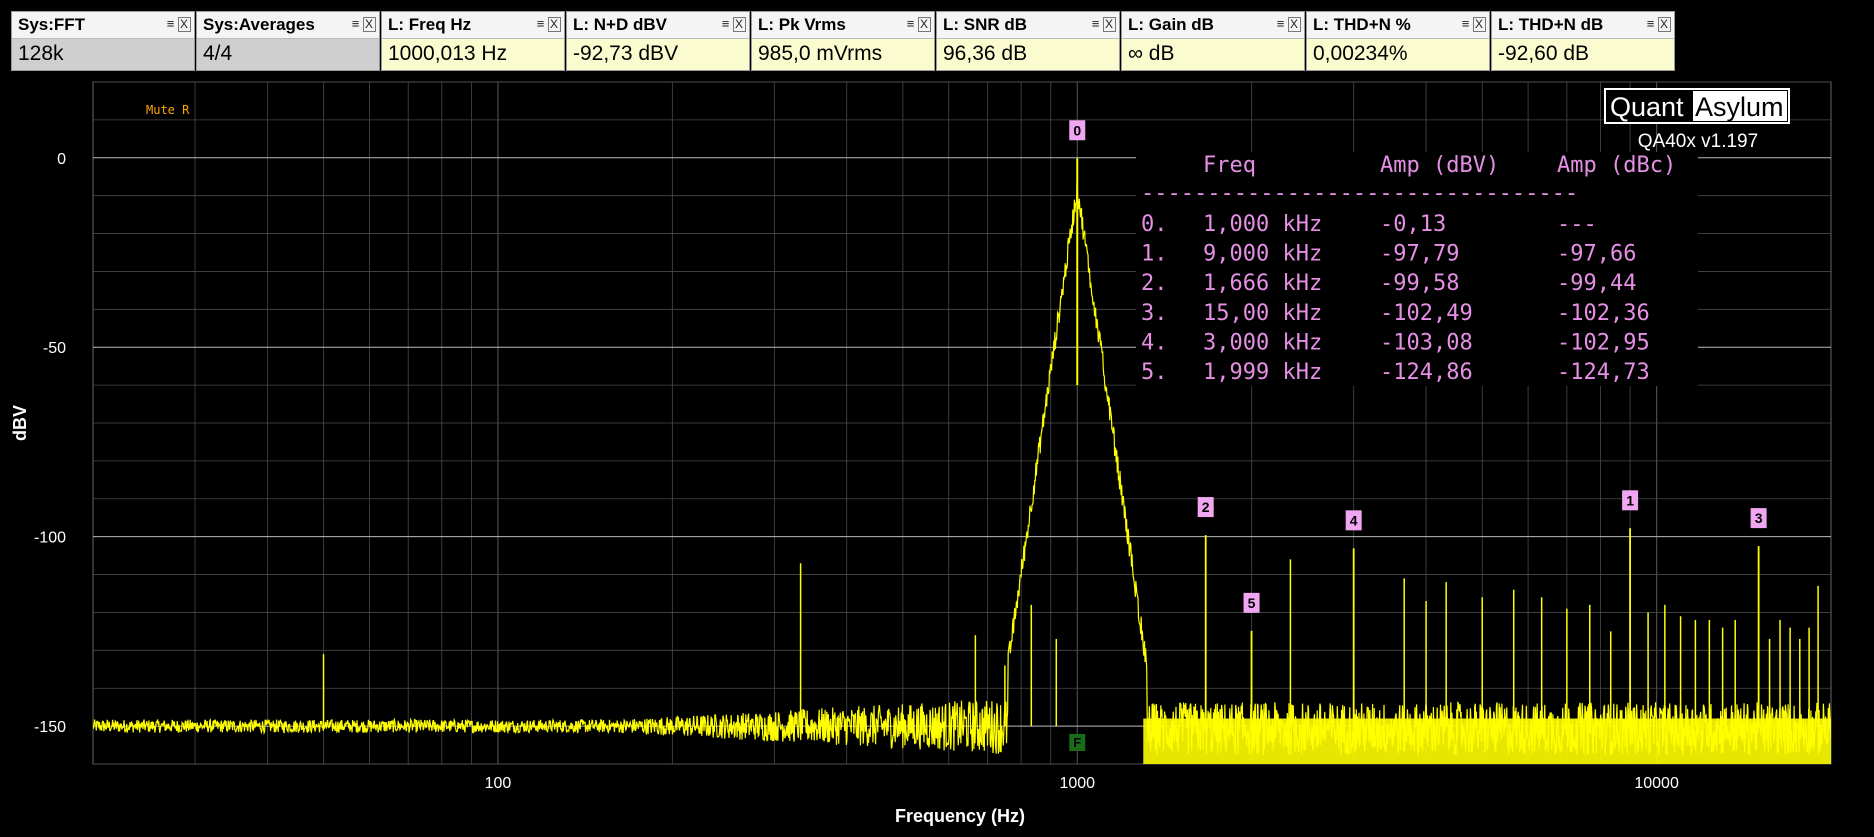 The image size is (1874, 837). I want to click on table-cell: -103,08, so click(1426, 342).